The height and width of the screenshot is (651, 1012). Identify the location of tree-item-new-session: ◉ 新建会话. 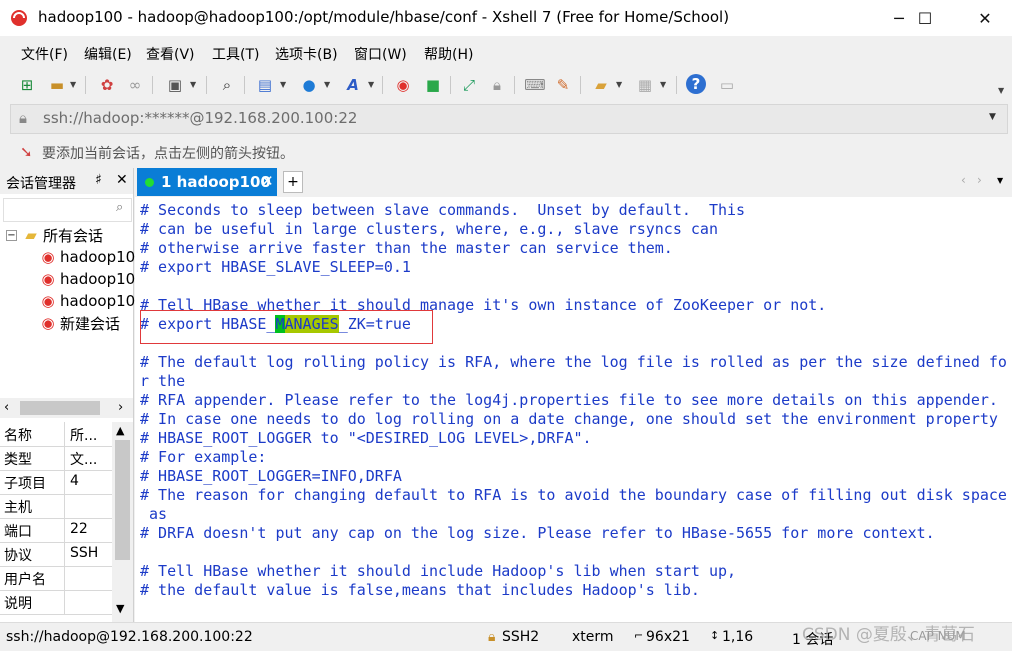
(80, 323).